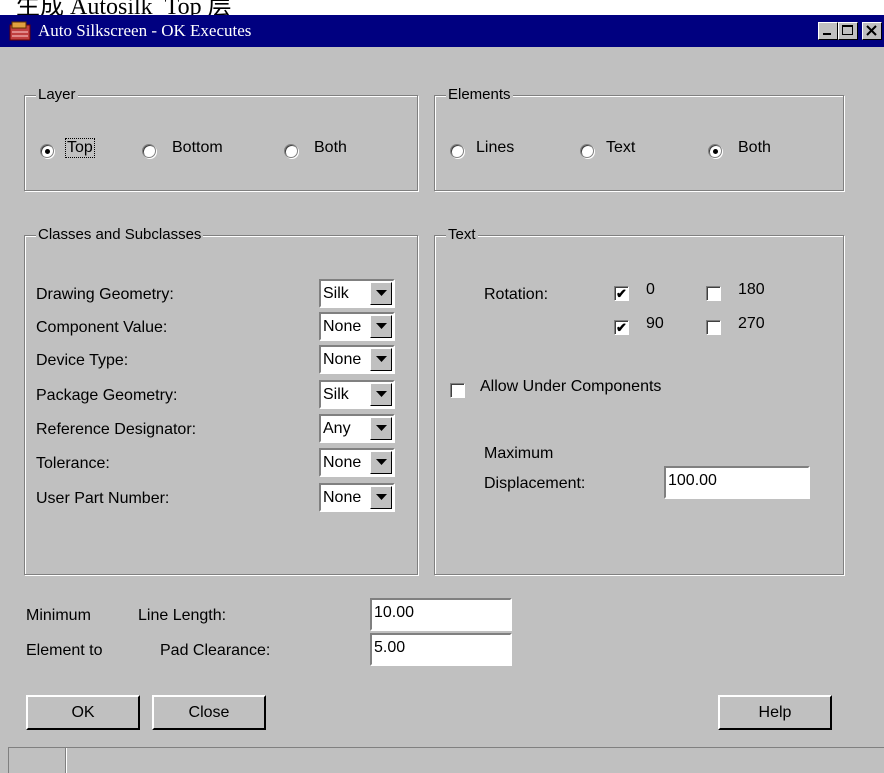 Image resolution: width=884 pixels, height=773 pixels. Describe the element at coordinates (713, 293) in the screenshot. I see `rotation-180-checkbox` at that location.